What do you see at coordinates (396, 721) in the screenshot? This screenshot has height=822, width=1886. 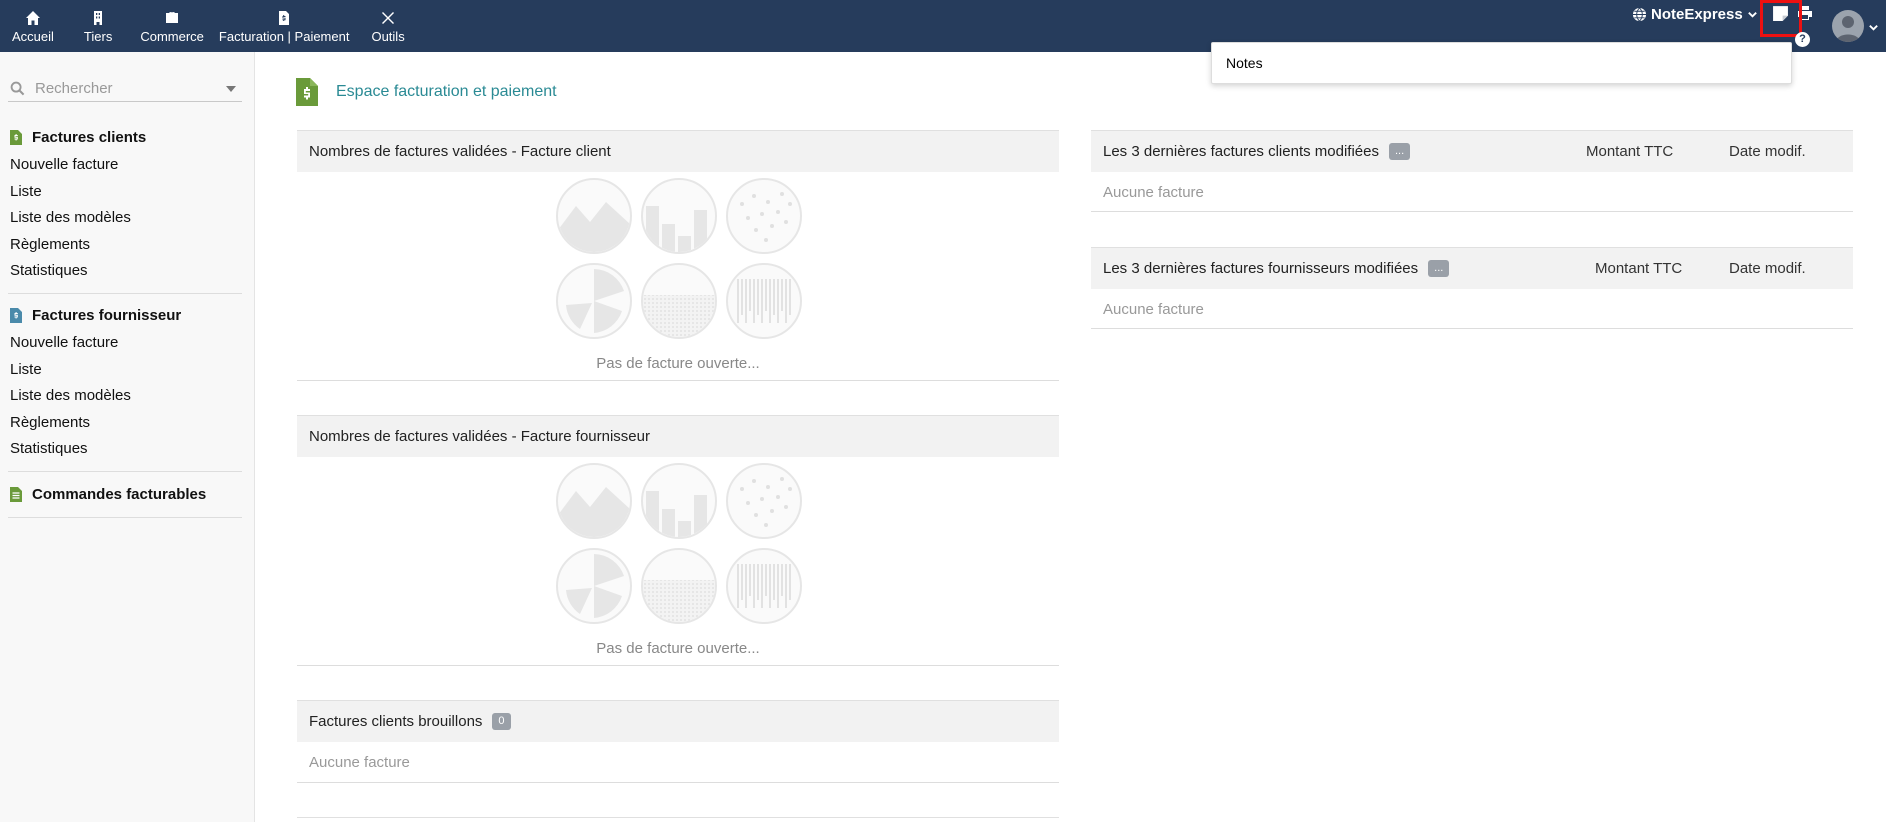 I see `box-title: Factures clients brouillons` at bounding box center [396, 721].